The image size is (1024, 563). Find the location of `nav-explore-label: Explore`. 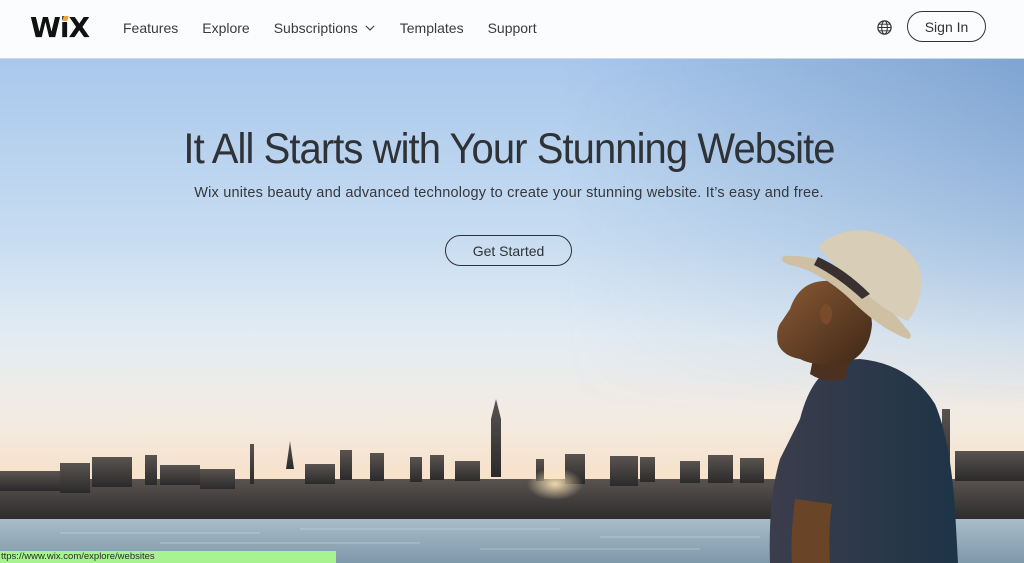

nav-explore-label: Explore is located at coordinates (226, 28).